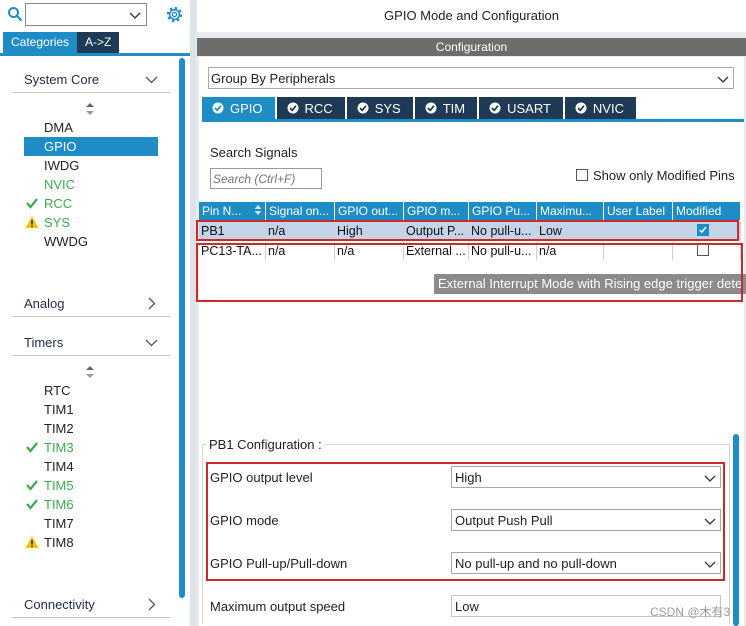  What do you see at coordinates (265, 444) in the screenshot?
I see `pb1-config-title: PB1 Configuration :` at bounding box center [265, 444].